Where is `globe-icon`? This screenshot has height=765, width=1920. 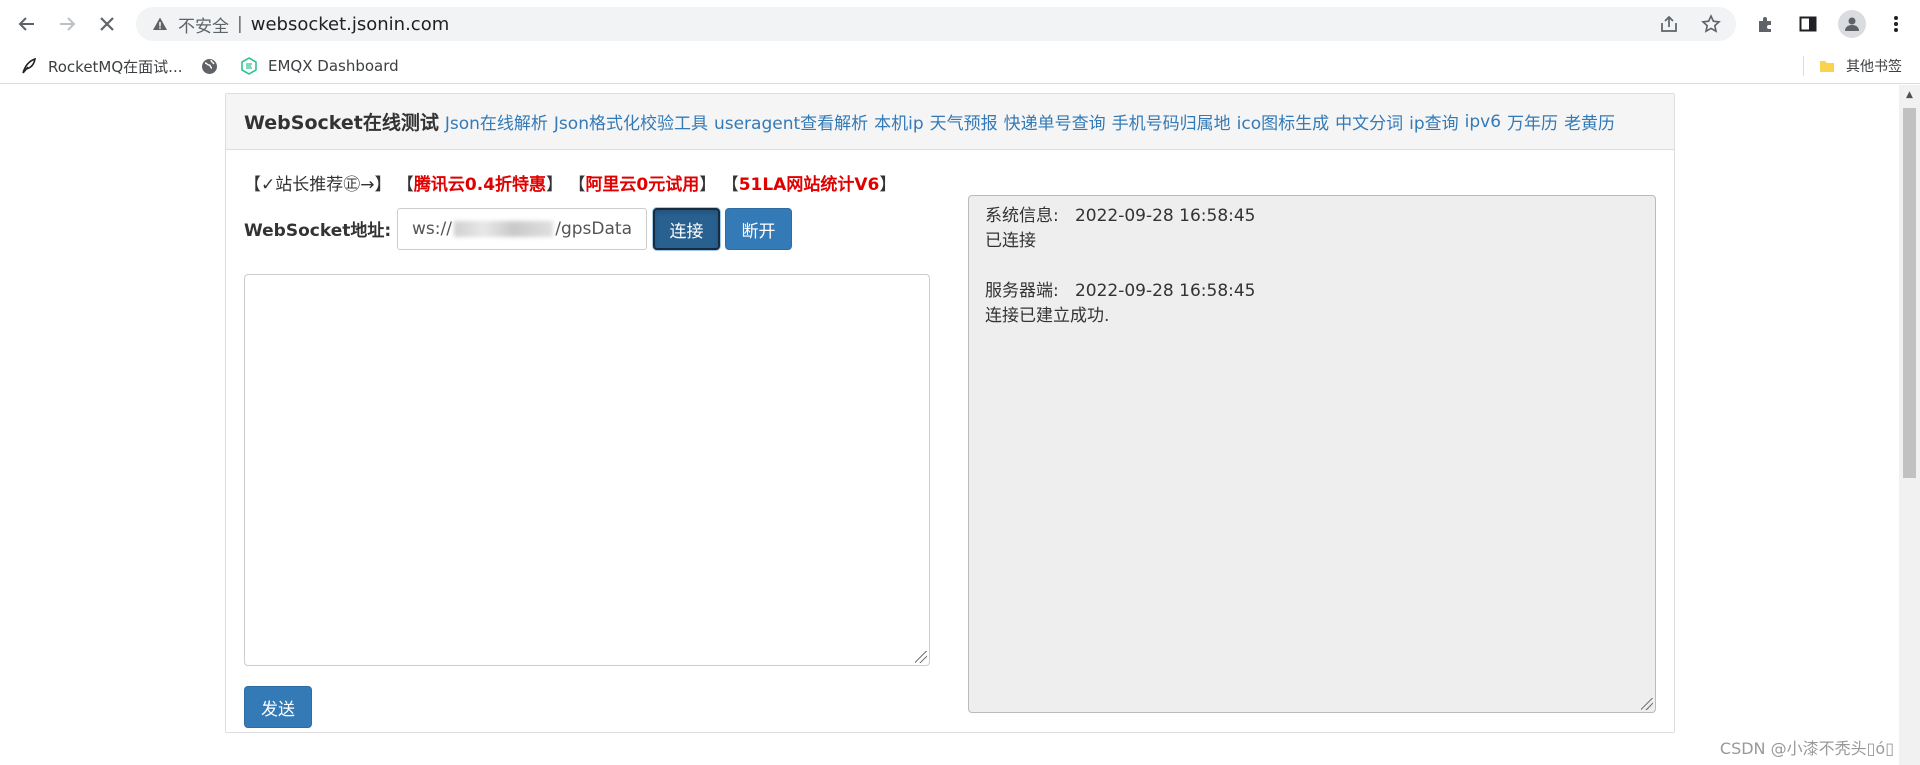
globe-icon is located at coordinates (209, 66).